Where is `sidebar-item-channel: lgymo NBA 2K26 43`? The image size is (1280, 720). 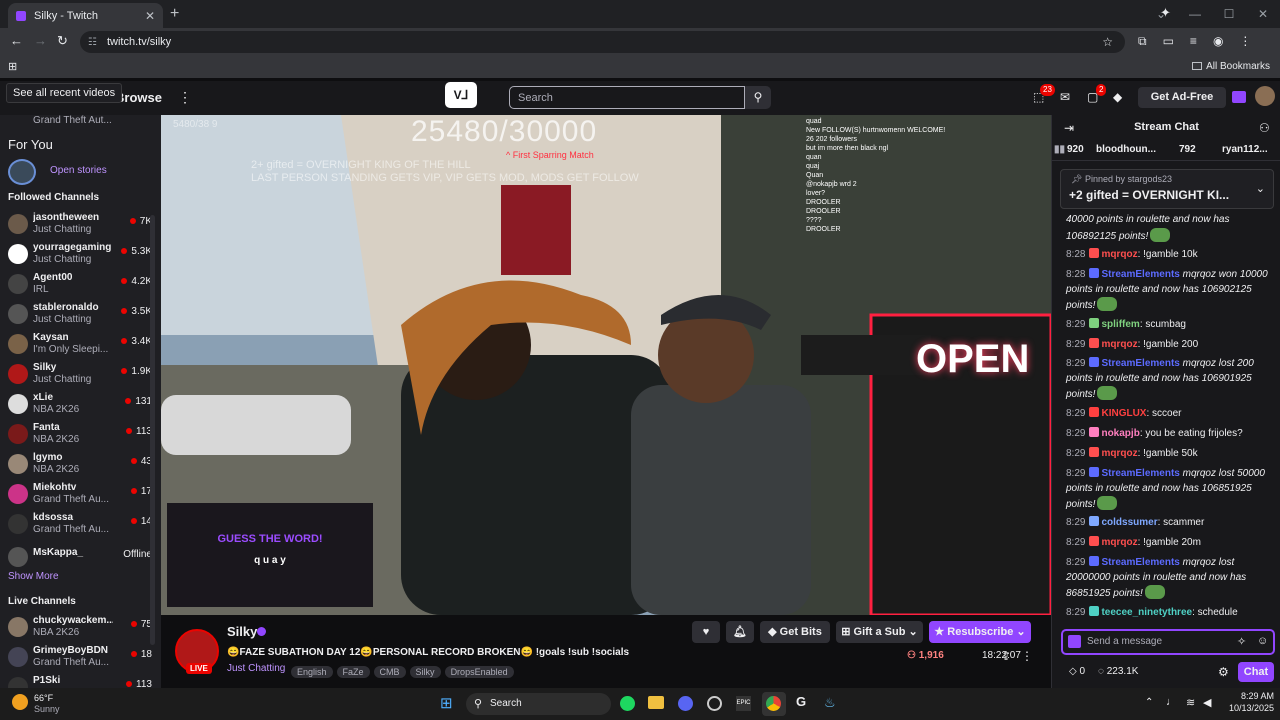 sidebar-item-channel: lgymo NBA 2K26 43 is located at coordinates (82, 466).